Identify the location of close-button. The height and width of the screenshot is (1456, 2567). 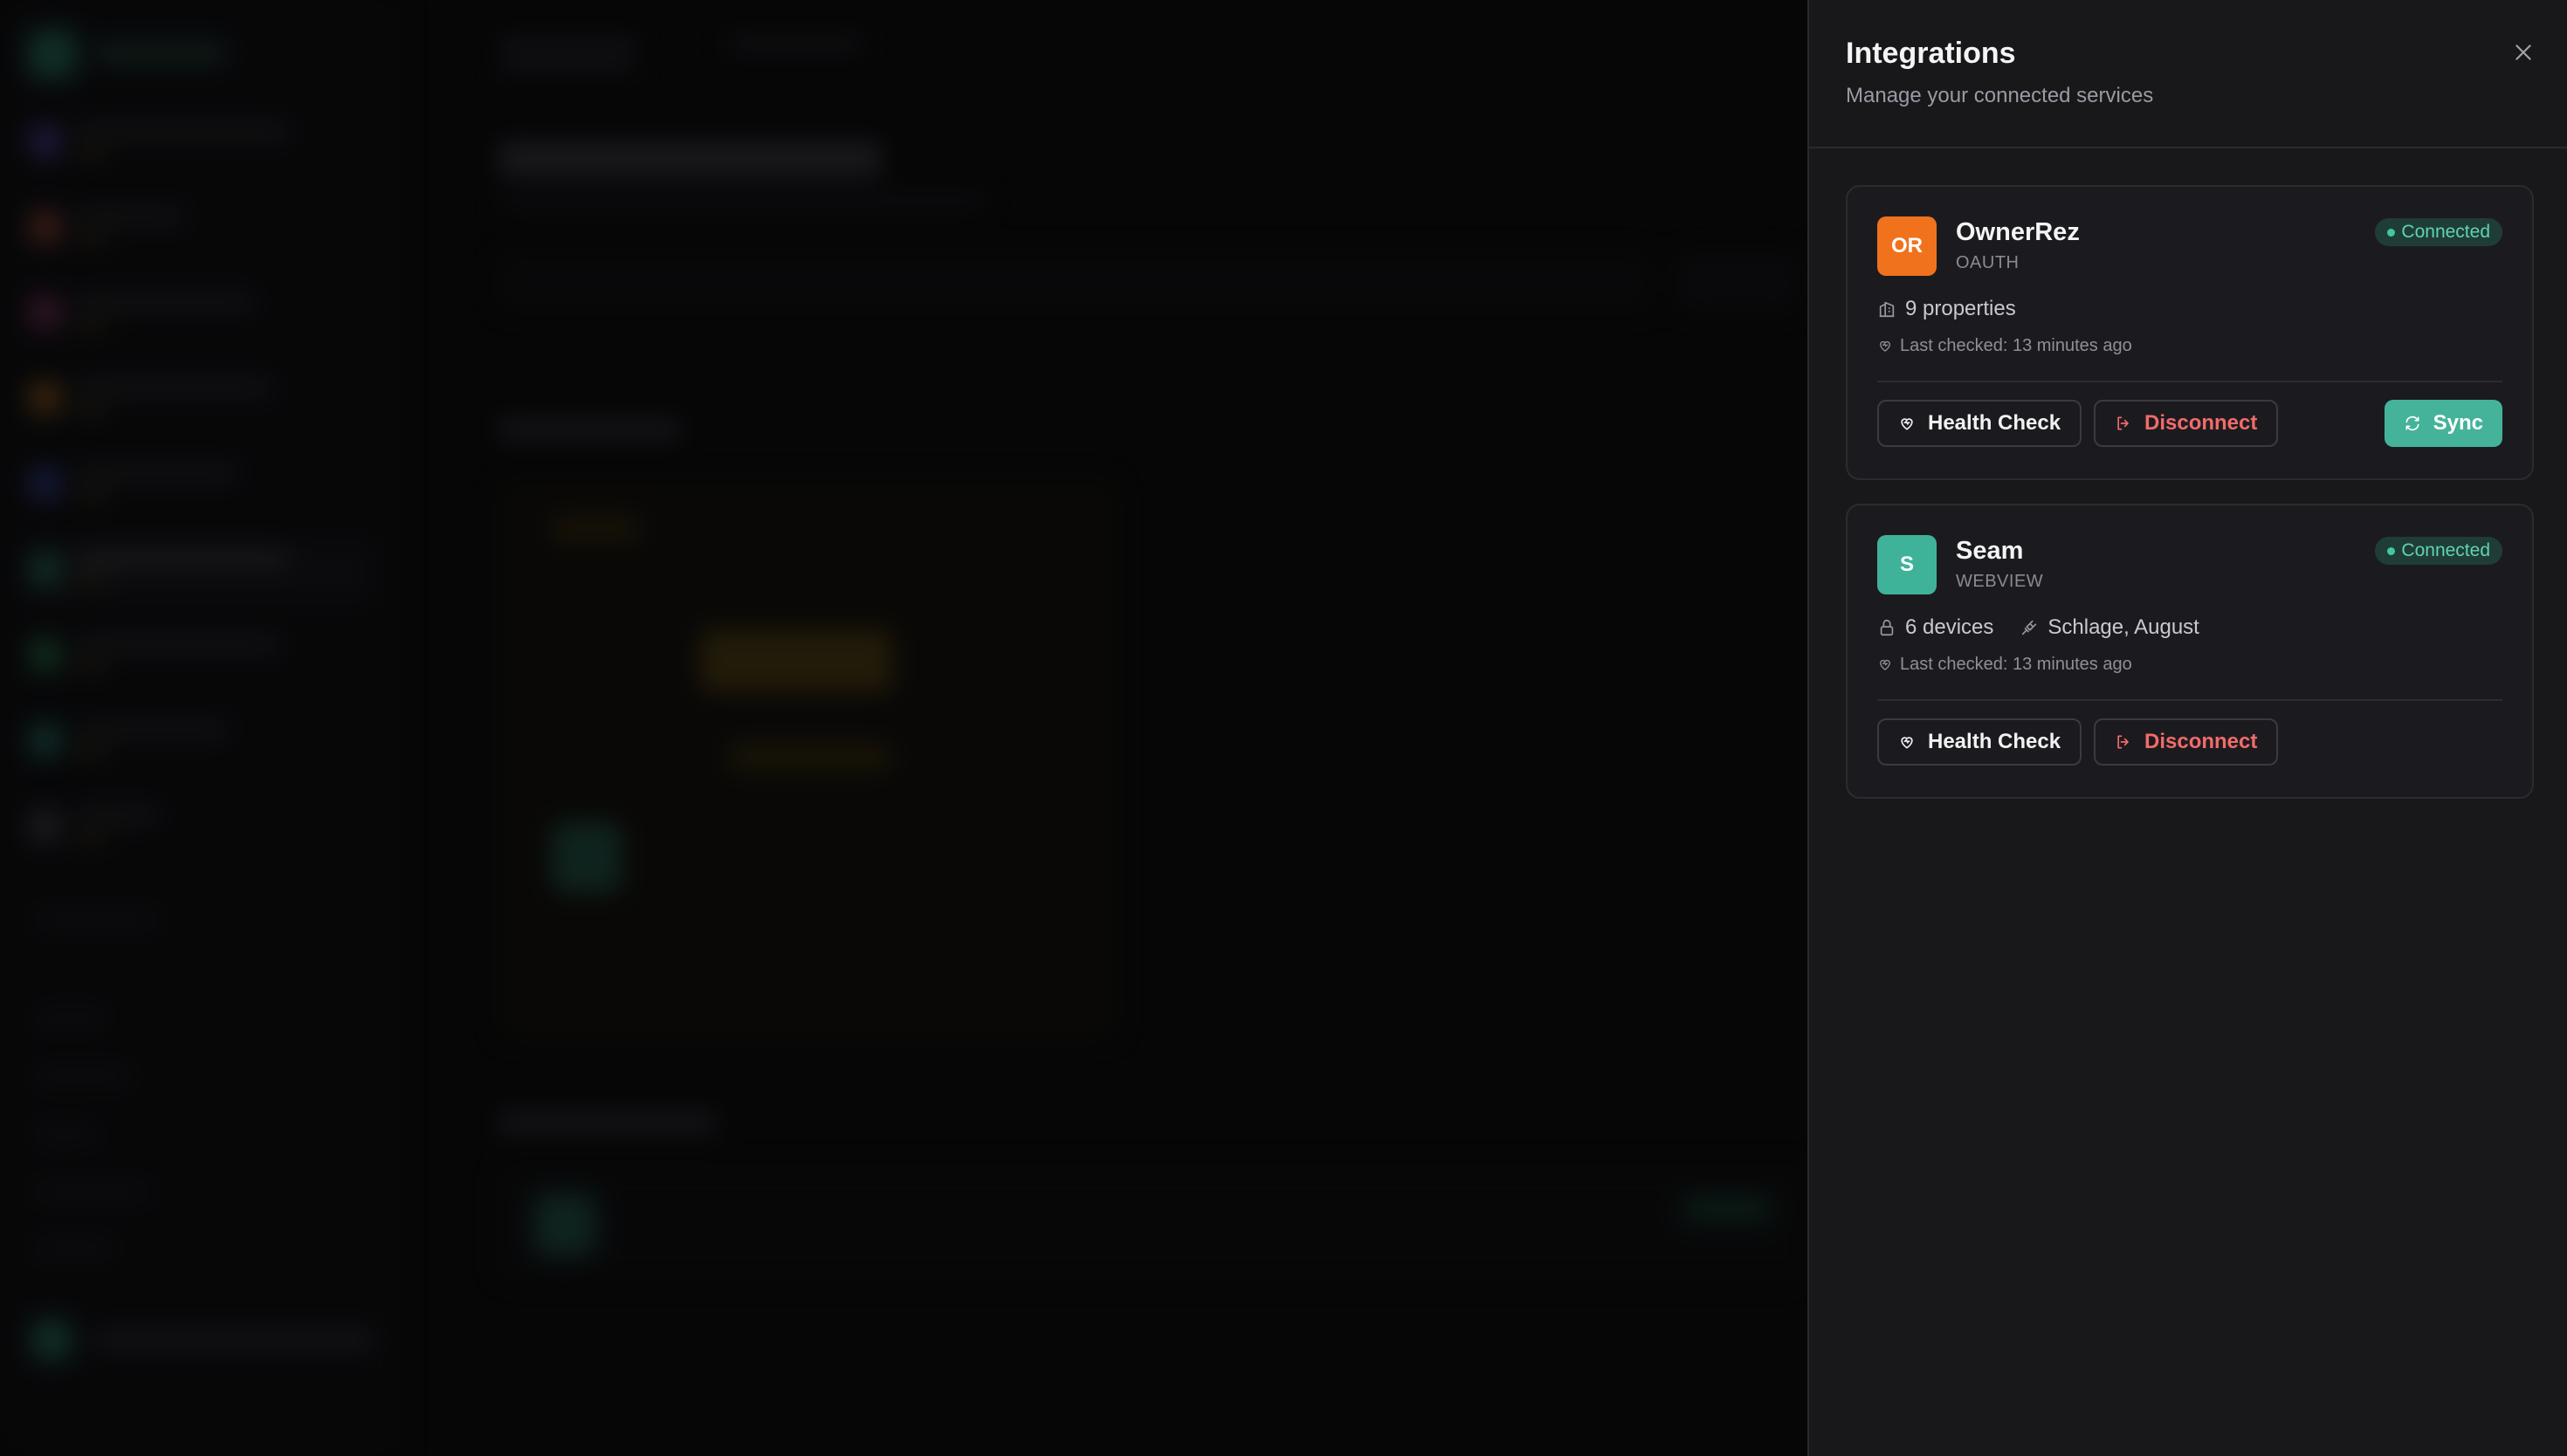
(2523, 52).